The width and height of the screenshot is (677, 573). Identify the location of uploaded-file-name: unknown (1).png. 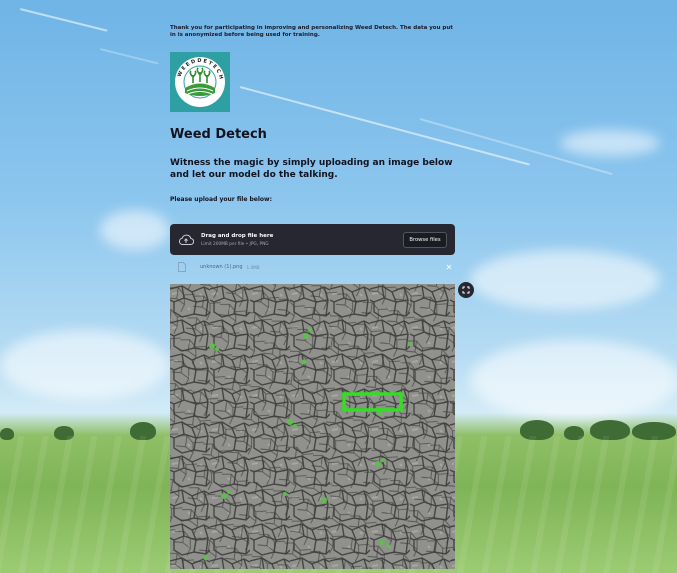
(221, 267).